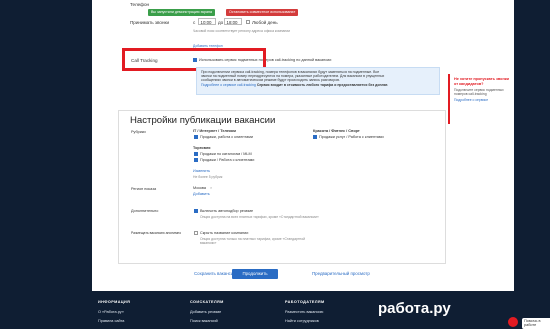 This screenshot has width=550, height=329. Describe the element at coordinates (144, 189) in the screenshot. I see `region-label: Регион показа` at that location.